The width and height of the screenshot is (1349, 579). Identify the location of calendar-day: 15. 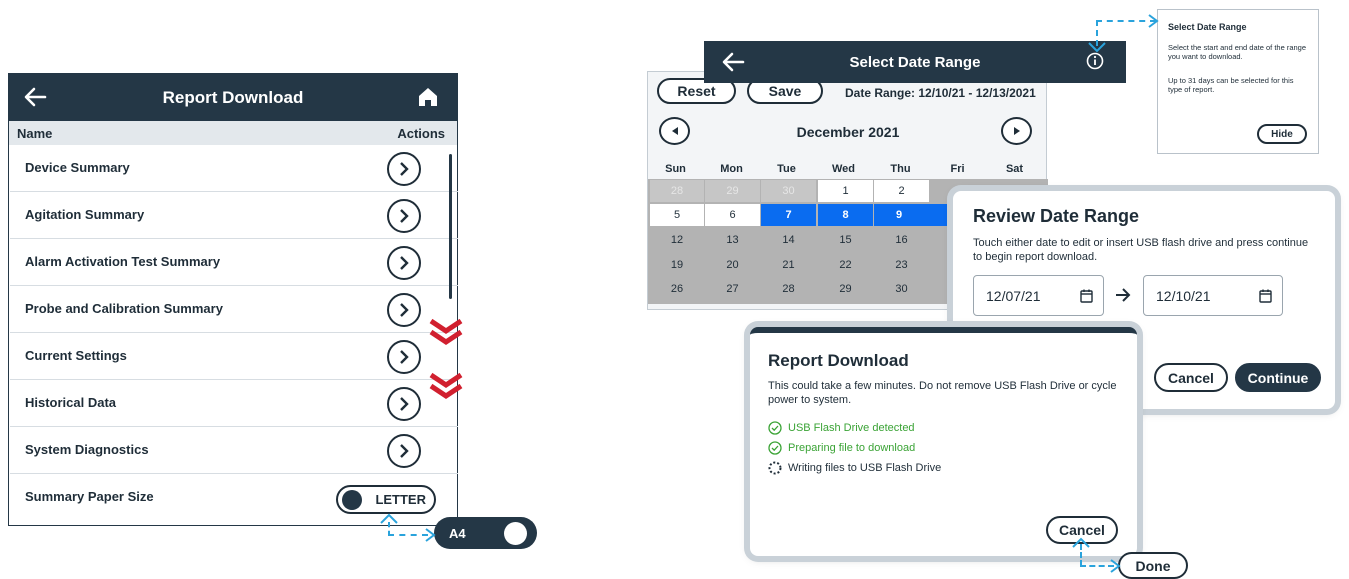
(845, 240).